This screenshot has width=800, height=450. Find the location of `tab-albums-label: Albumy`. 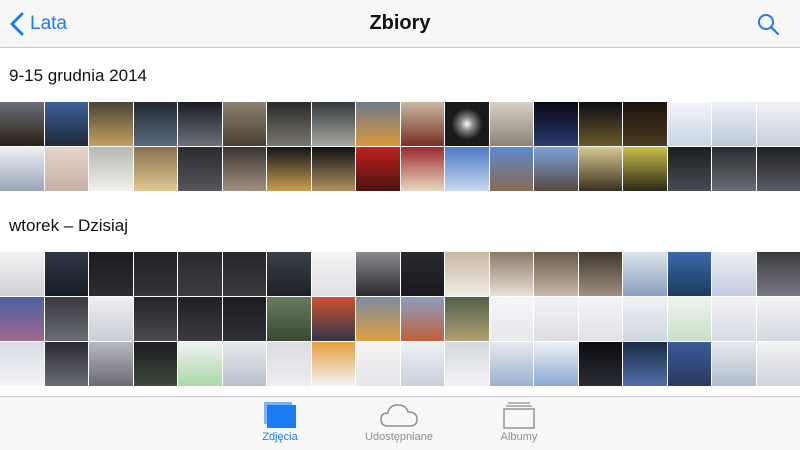

tab-albums-label: Albumy is located at coordinates (519, 437).